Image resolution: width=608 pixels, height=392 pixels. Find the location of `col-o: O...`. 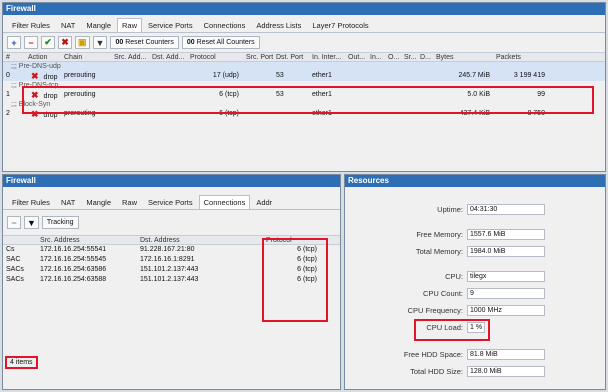

col-o: O... is located at coordinates (393, 57).